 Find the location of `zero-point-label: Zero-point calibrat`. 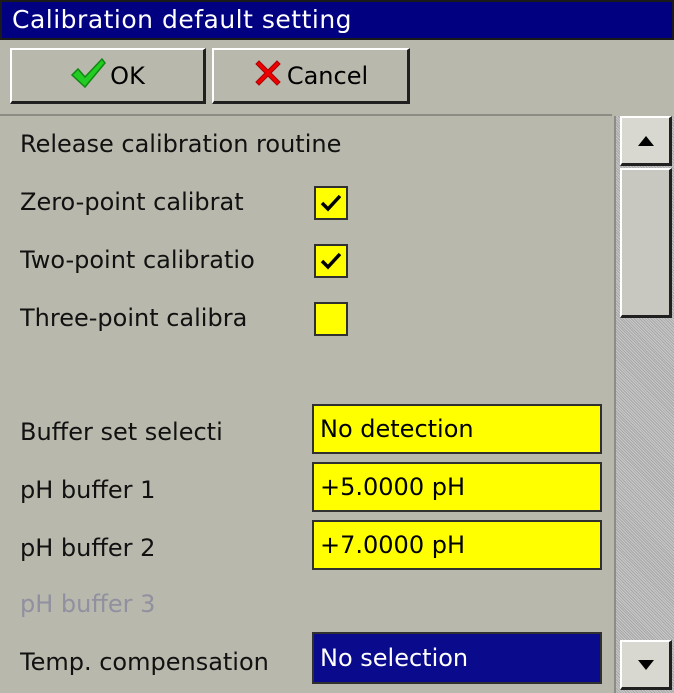

zero-point-label: Zero-point calibrat is located at coordinates (132, 202).